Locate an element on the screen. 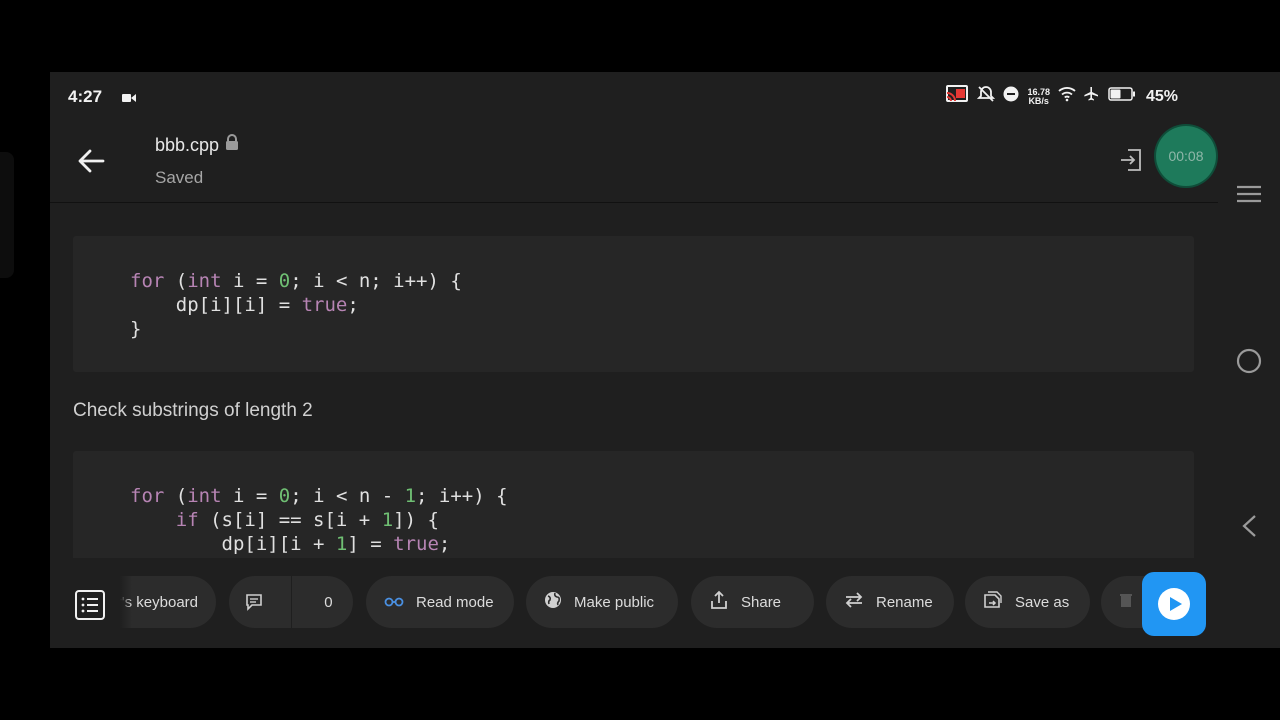 Image resolution: width=1280 pixels, height=720 pixels. save-as-chip: Save as is located at coordinates (1027, 602).